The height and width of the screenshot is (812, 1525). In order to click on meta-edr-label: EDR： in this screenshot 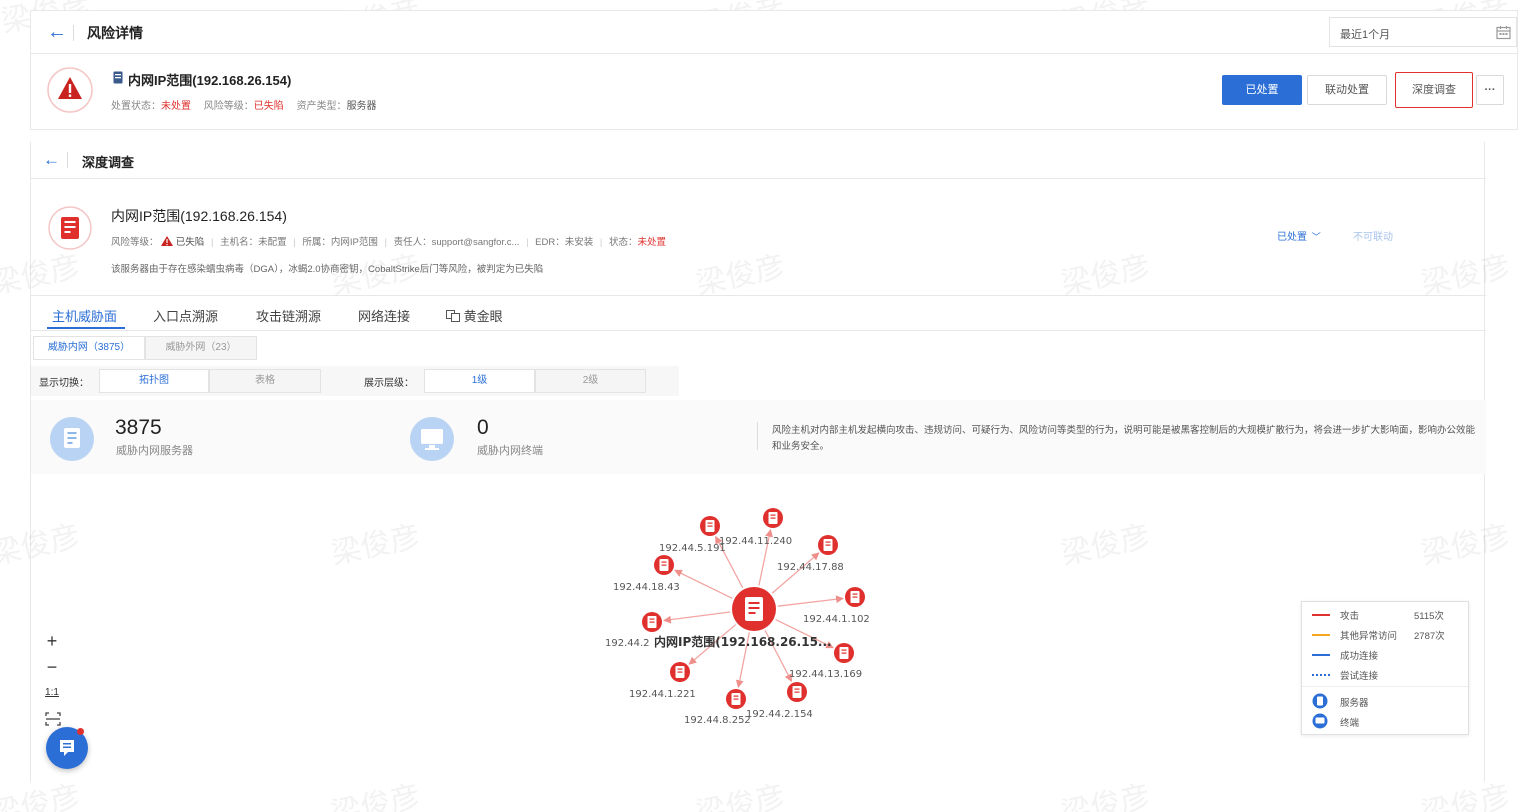, I will do `click(550, 242)`.